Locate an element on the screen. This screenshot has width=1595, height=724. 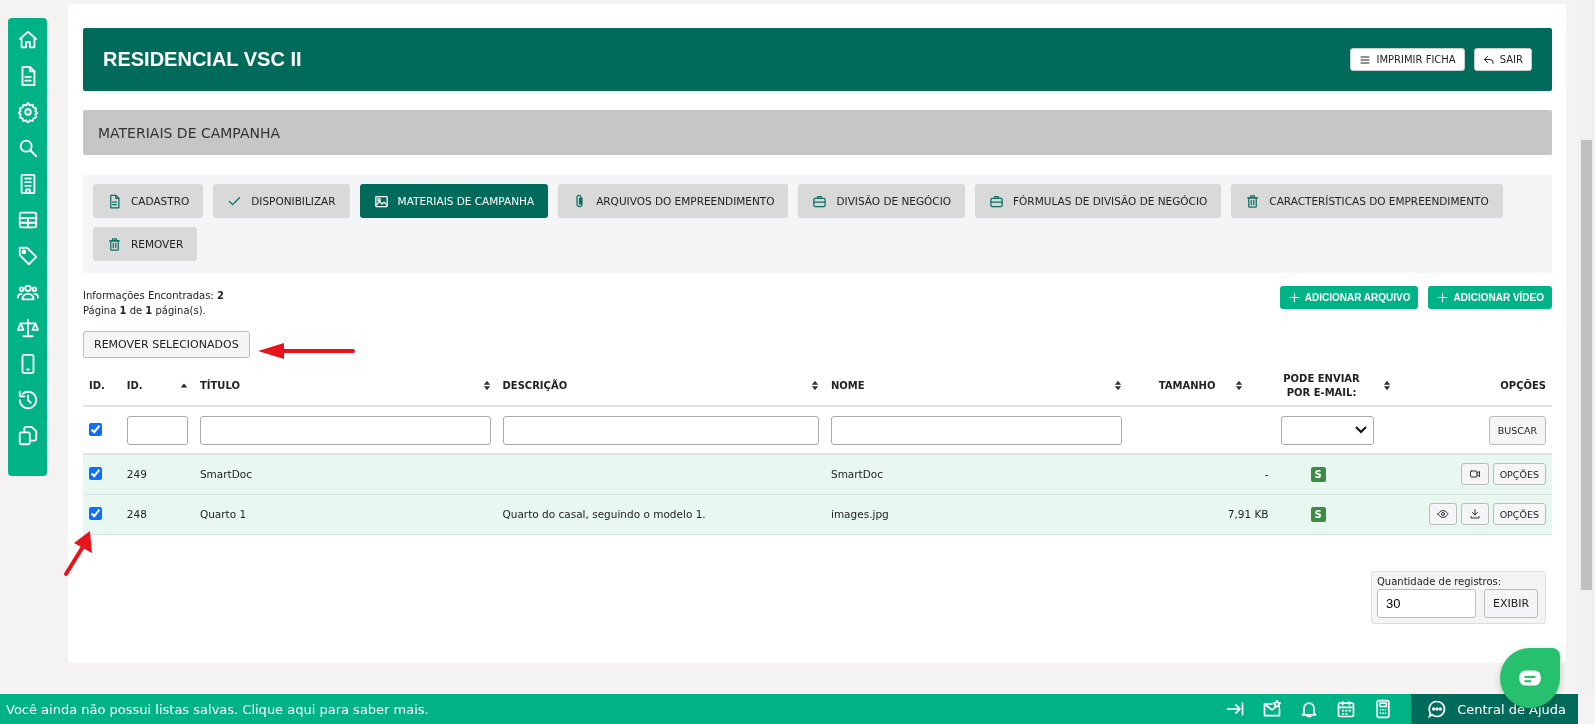
table-cell: 7,91 KB is located at coordinates (1248, 514).